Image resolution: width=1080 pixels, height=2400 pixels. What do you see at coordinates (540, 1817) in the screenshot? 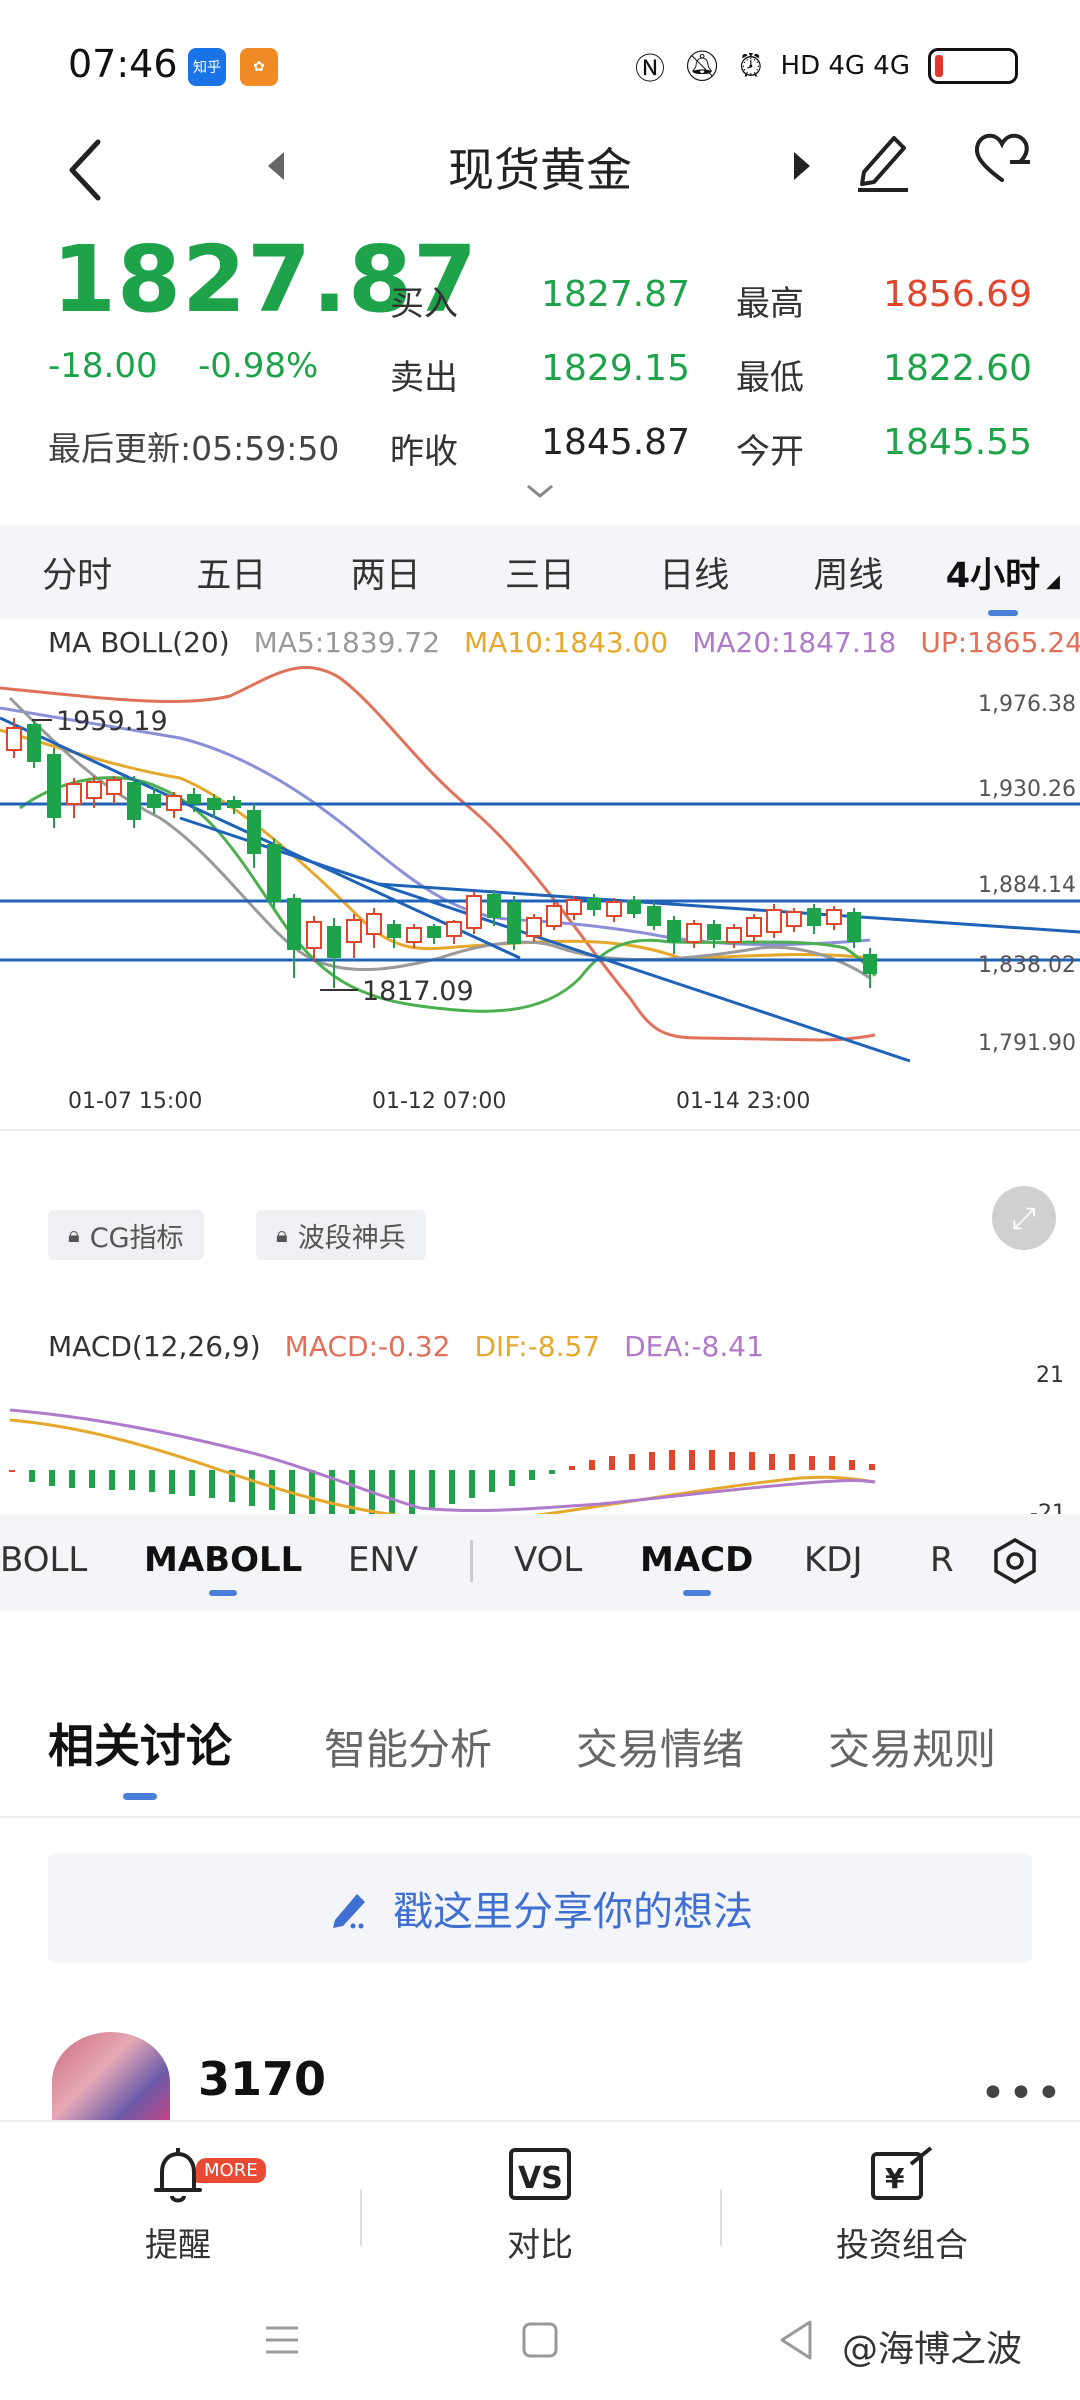
I see `divider` at bounding box center [540, 1817].